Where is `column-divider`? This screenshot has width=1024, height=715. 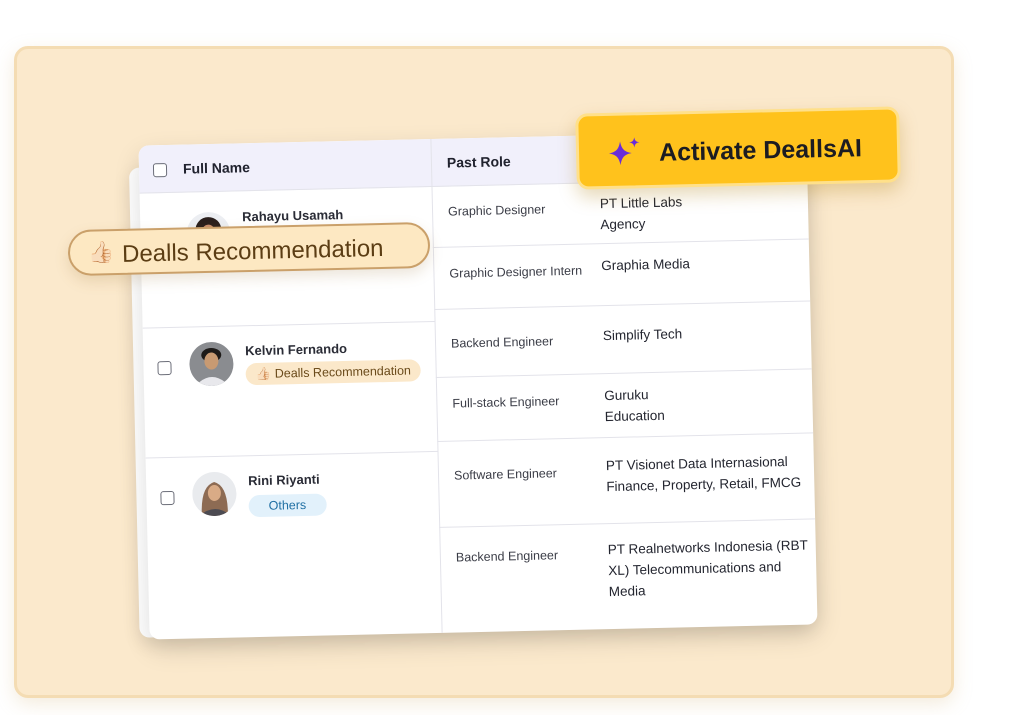 column-divider is located at coordinates (436, 385).